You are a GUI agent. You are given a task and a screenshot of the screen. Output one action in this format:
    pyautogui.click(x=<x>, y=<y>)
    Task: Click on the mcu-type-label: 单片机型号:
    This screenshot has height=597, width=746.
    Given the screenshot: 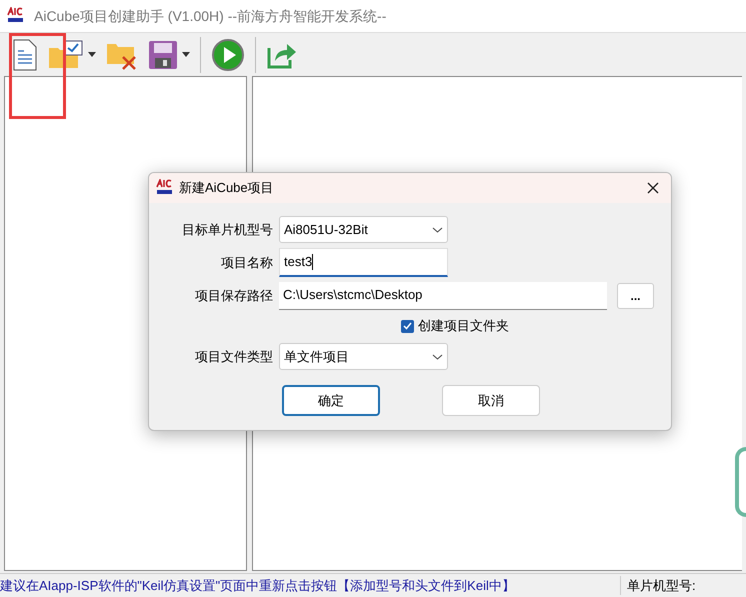 What is the action you would take?
    pyautogui.click(x=683, y=586)
    